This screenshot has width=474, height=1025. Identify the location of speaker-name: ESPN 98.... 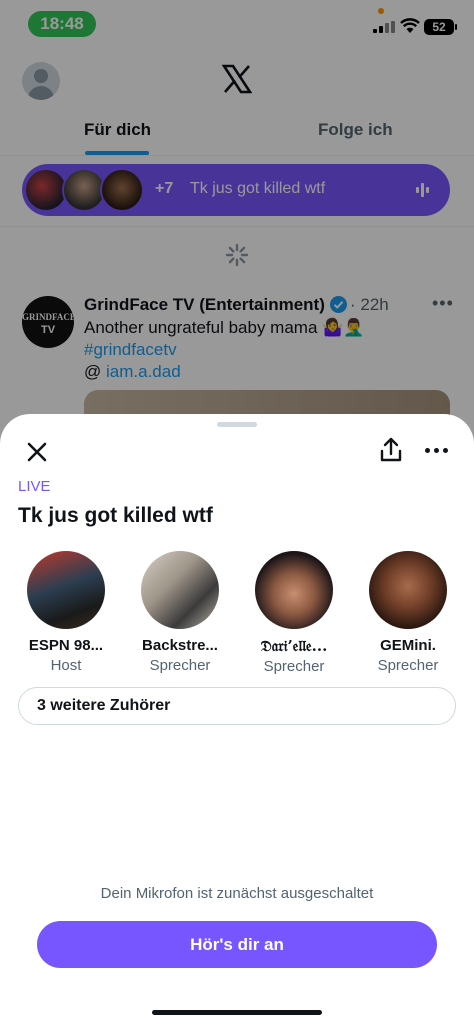
(66, 645).